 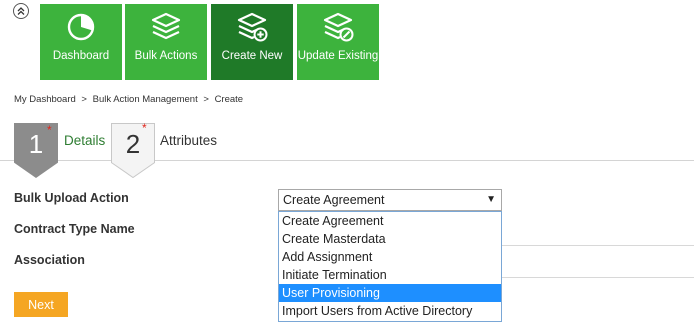 I want to click on breadcrumb-my-dashboard: My Dashboard, so click(x=45, y=99).